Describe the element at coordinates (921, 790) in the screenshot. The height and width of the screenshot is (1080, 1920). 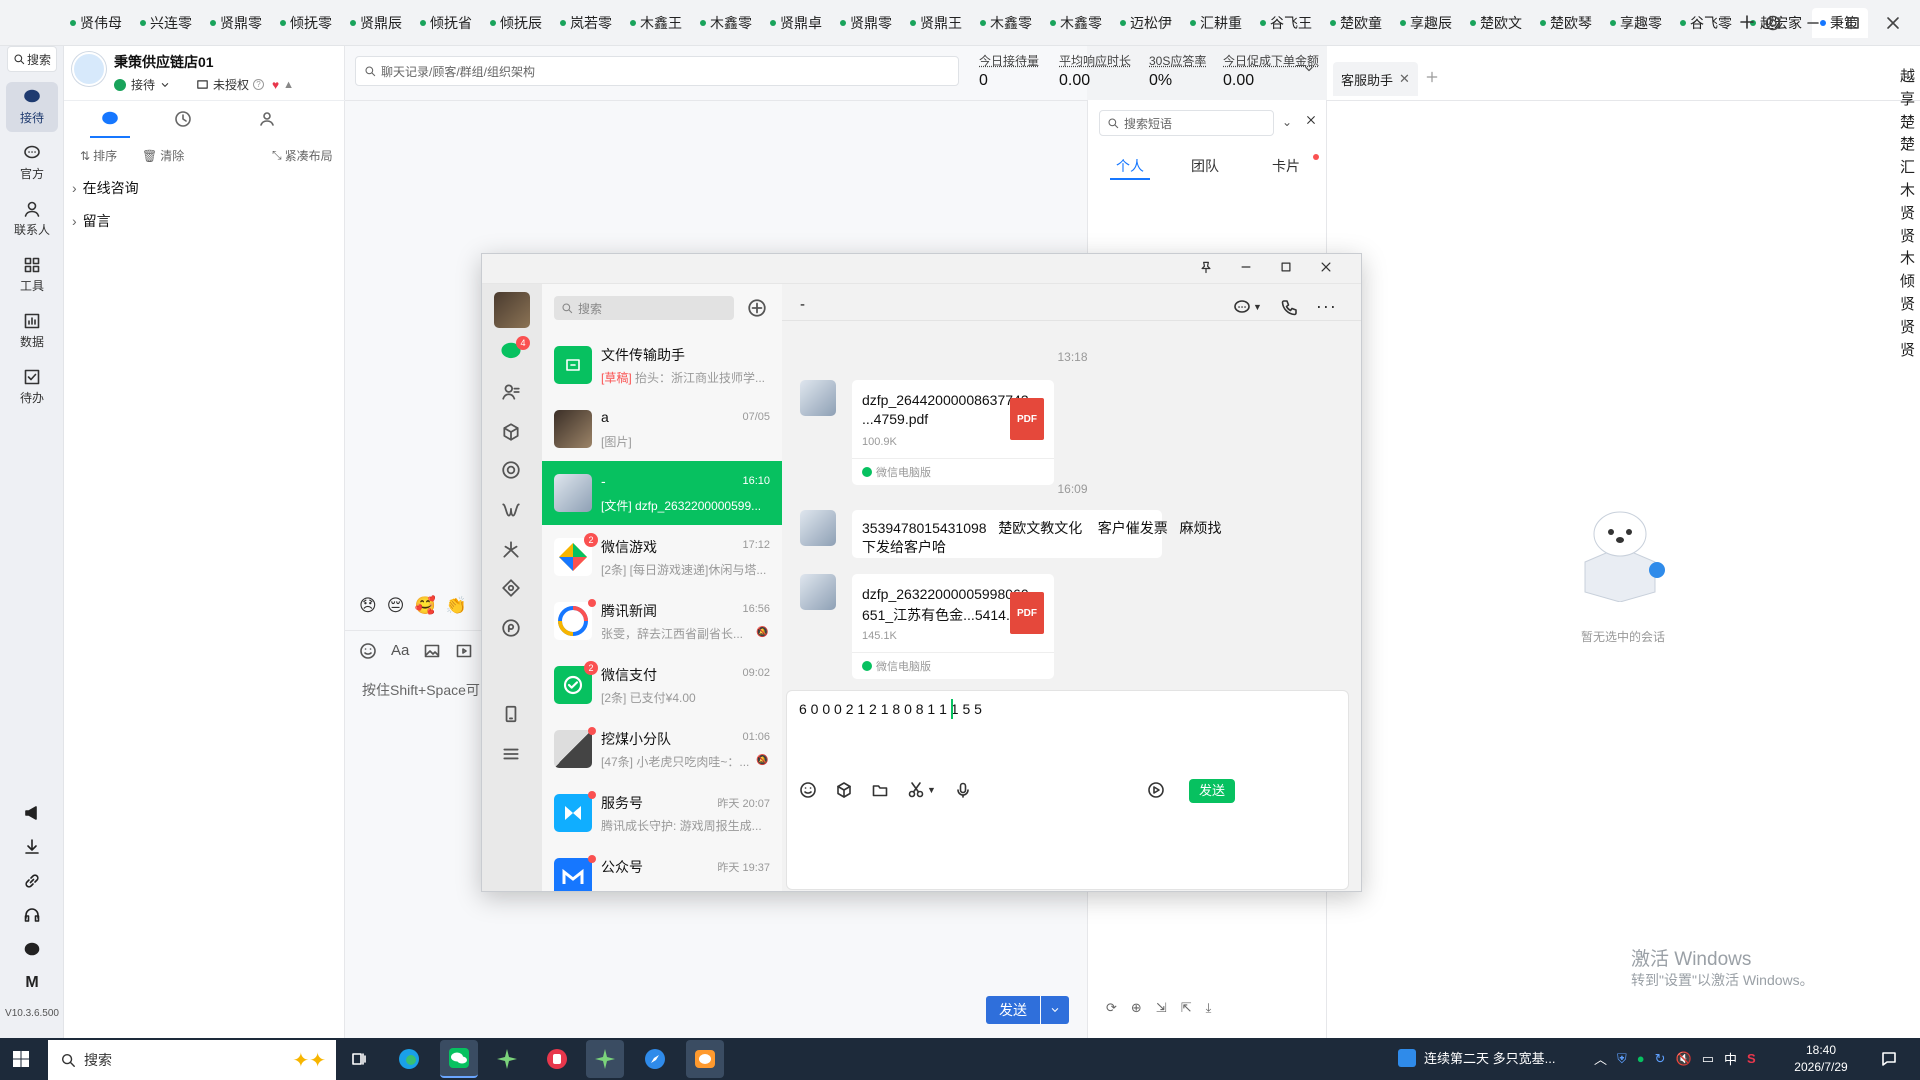
I see `scissors-icon: ▼` at that location.